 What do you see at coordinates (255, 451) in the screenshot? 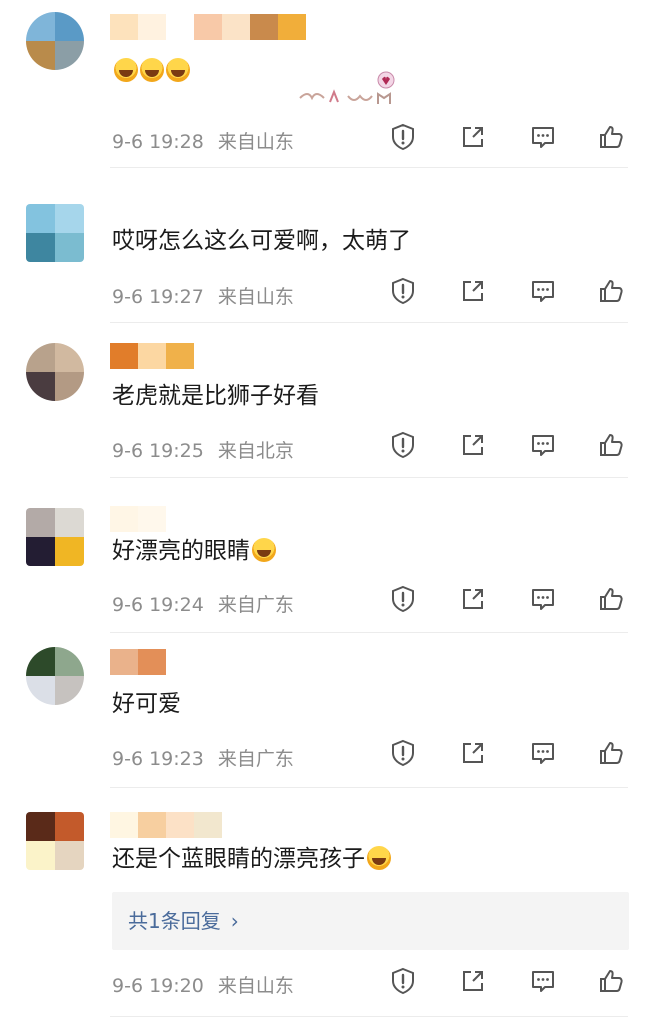
I see `comment-location: 来自北京` at bounding box center [255, 451].